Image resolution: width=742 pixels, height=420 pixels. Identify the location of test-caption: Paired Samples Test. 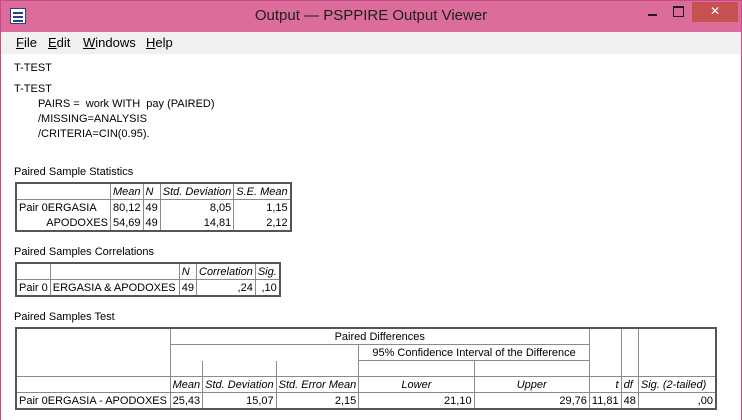
(64, 317).